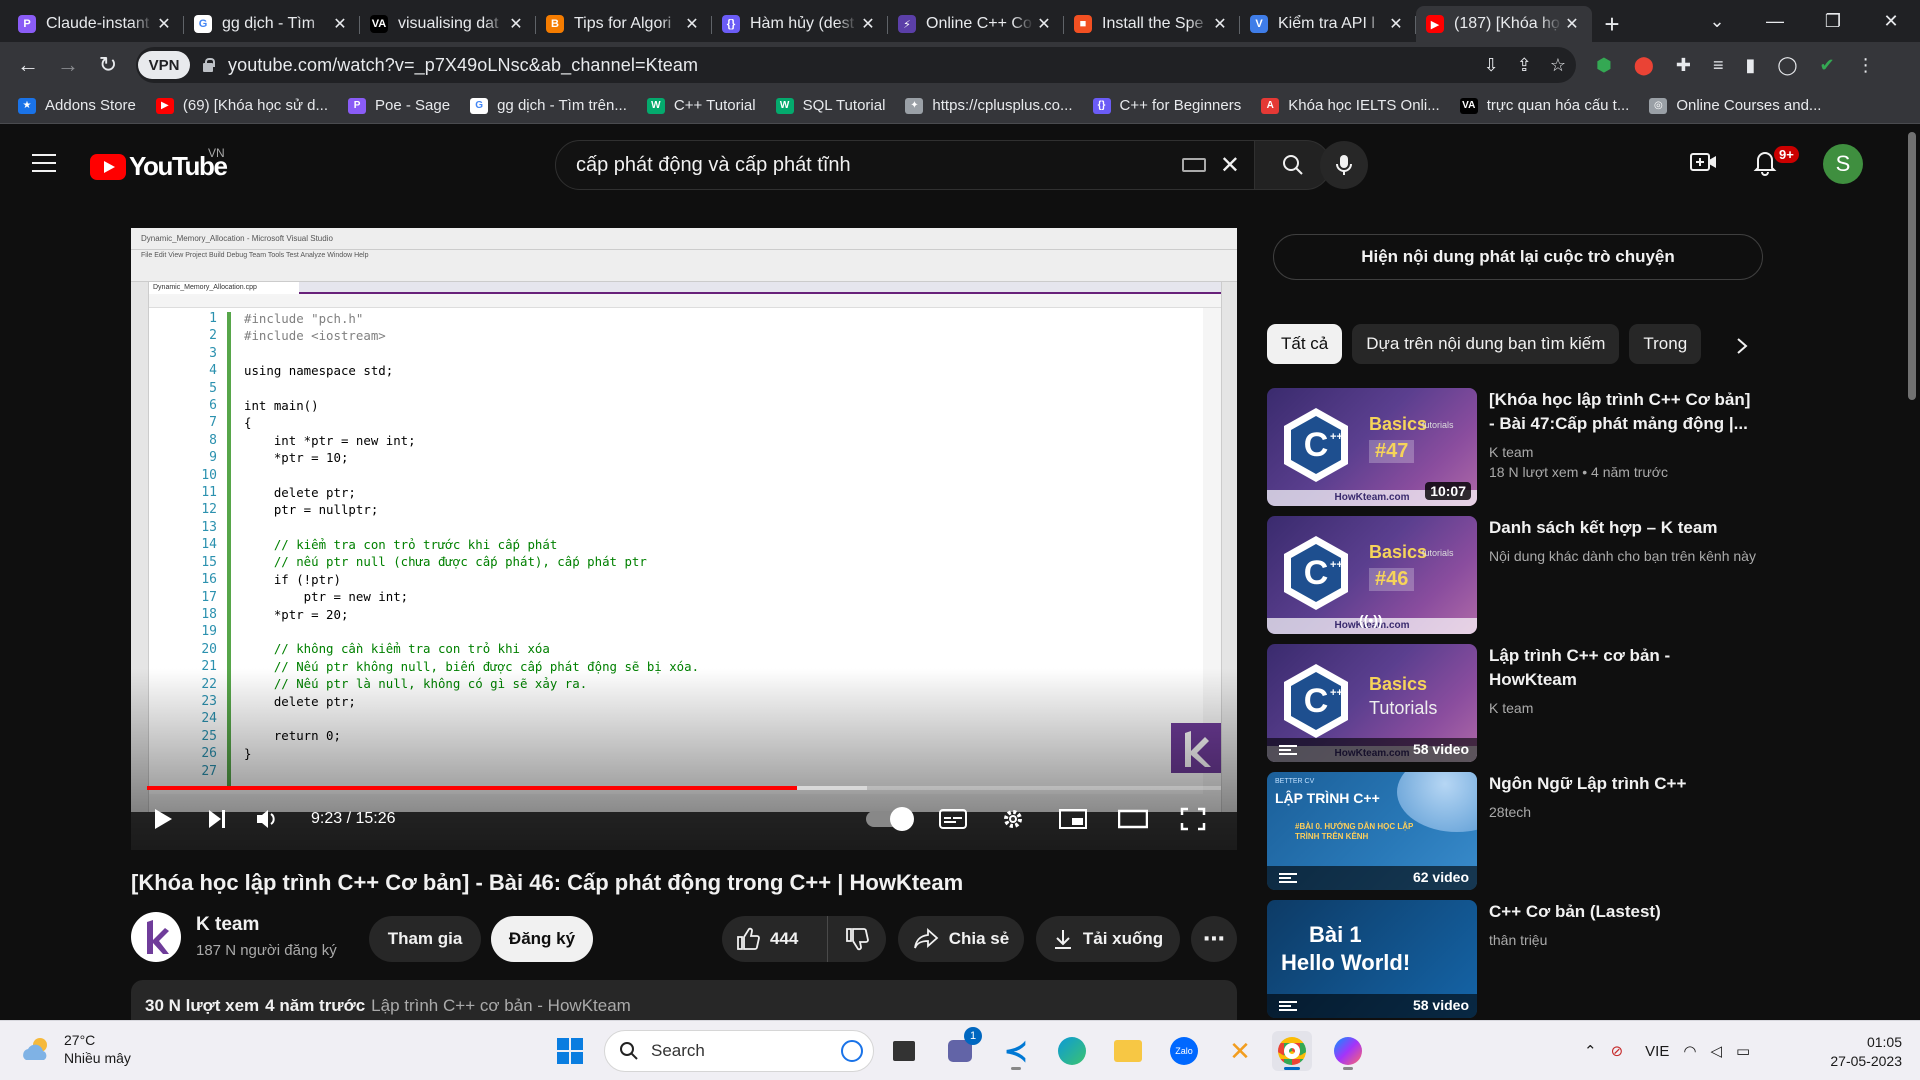 The image size is (1920, 1080). What do you see at coordinates (879, 165) in the screenshot?
I see `search-input: cấp phát động và cấp phát tĩnh` at bounding box center [879, 165].